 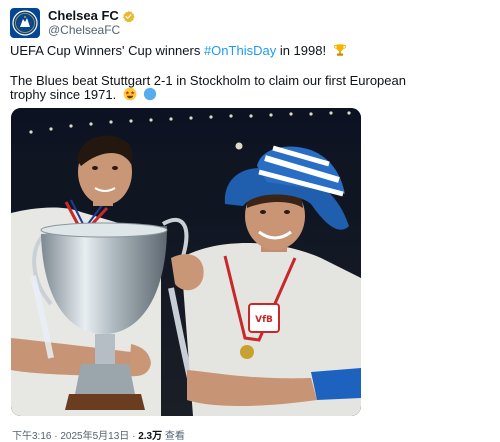 I want to click on verified-badge-icon, so click(x=128, y=16).